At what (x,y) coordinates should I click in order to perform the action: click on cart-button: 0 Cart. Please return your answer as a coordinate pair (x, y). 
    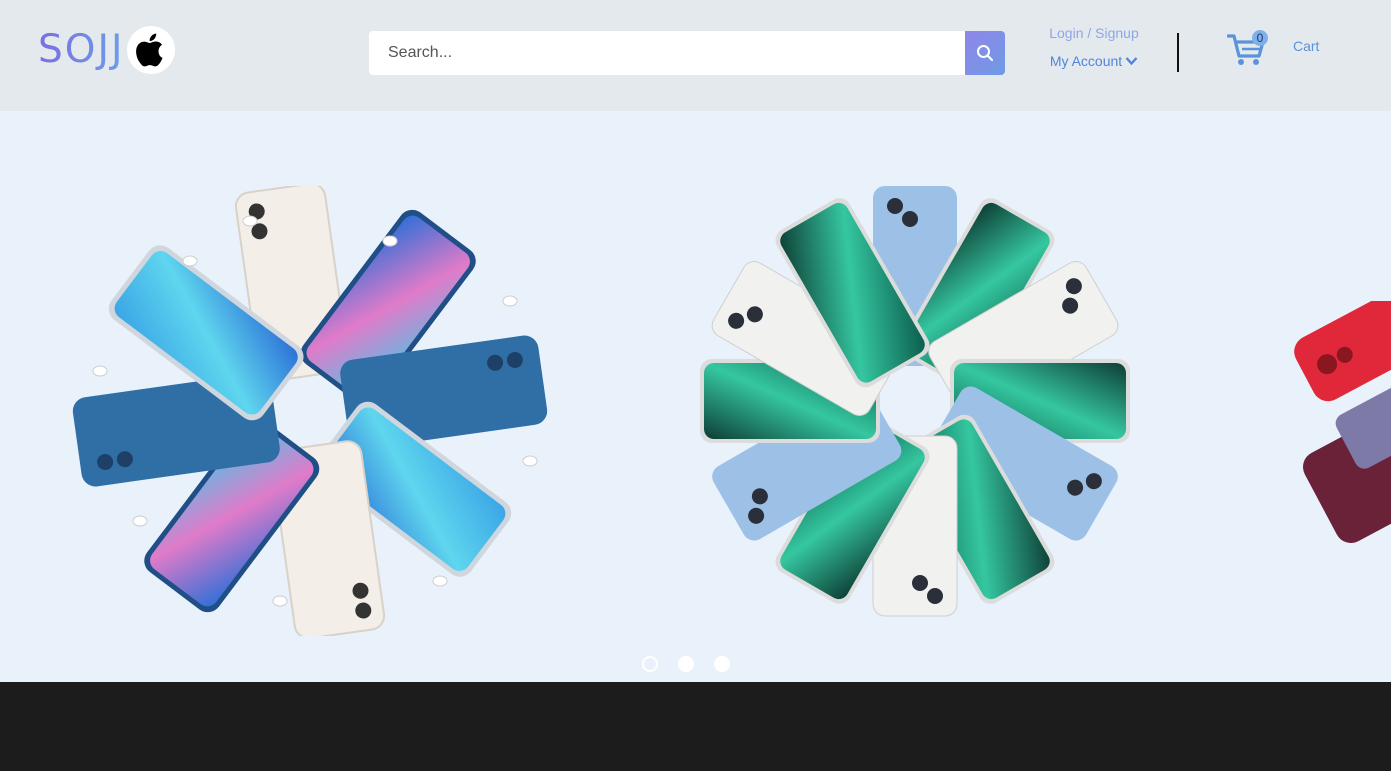
    Looking at the image, I should click on (1273, 49).